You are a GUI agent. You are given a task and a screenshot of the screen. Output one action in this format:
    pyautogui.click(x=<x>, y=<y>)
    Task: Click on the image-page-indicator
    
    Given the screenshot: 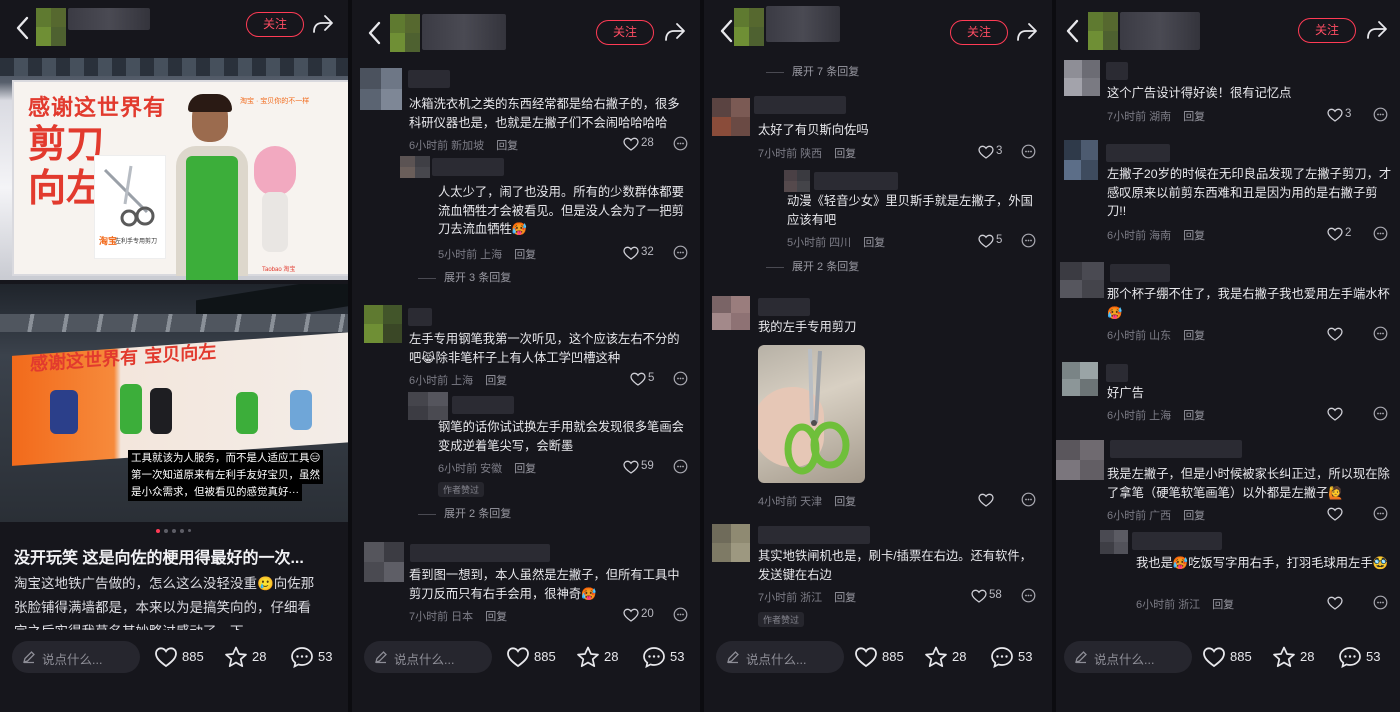 What is the action you would take?
    pyautogui.click(x=176, y=532)
    